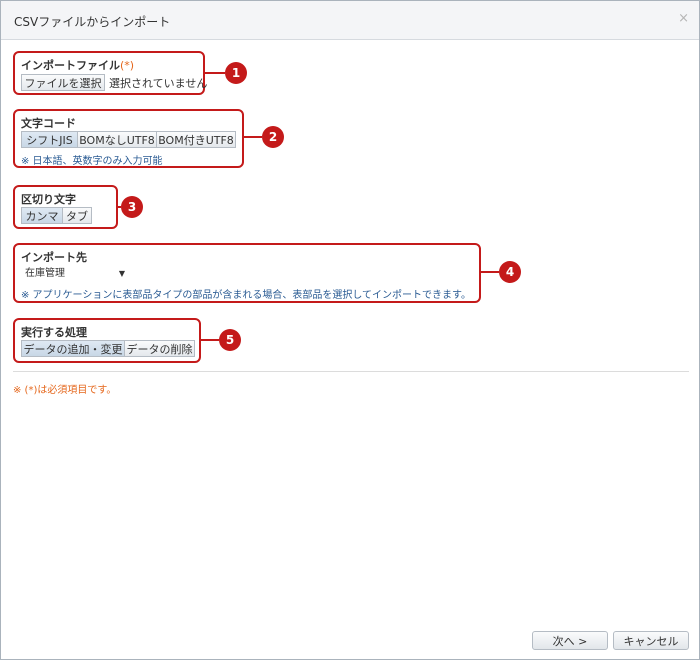 This screenshot has width=700, height=660. Describe the element at coordinates (92, 22) in the screenshot. I see `dialog-title: CSVファイルからインポート` at that location.